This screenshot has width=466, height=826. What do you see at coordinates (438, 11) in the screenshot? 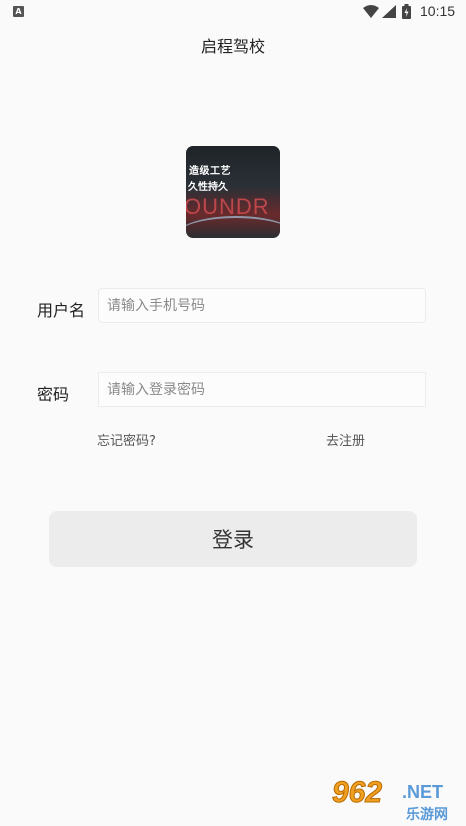
I see `status-time: 10:15` at bounding box center [438, 11].